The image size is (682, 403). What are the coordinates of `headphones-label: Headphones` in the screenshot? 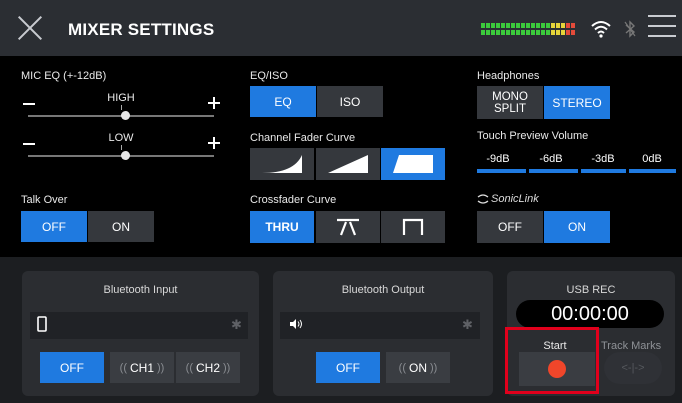 It's located at (508, 76).